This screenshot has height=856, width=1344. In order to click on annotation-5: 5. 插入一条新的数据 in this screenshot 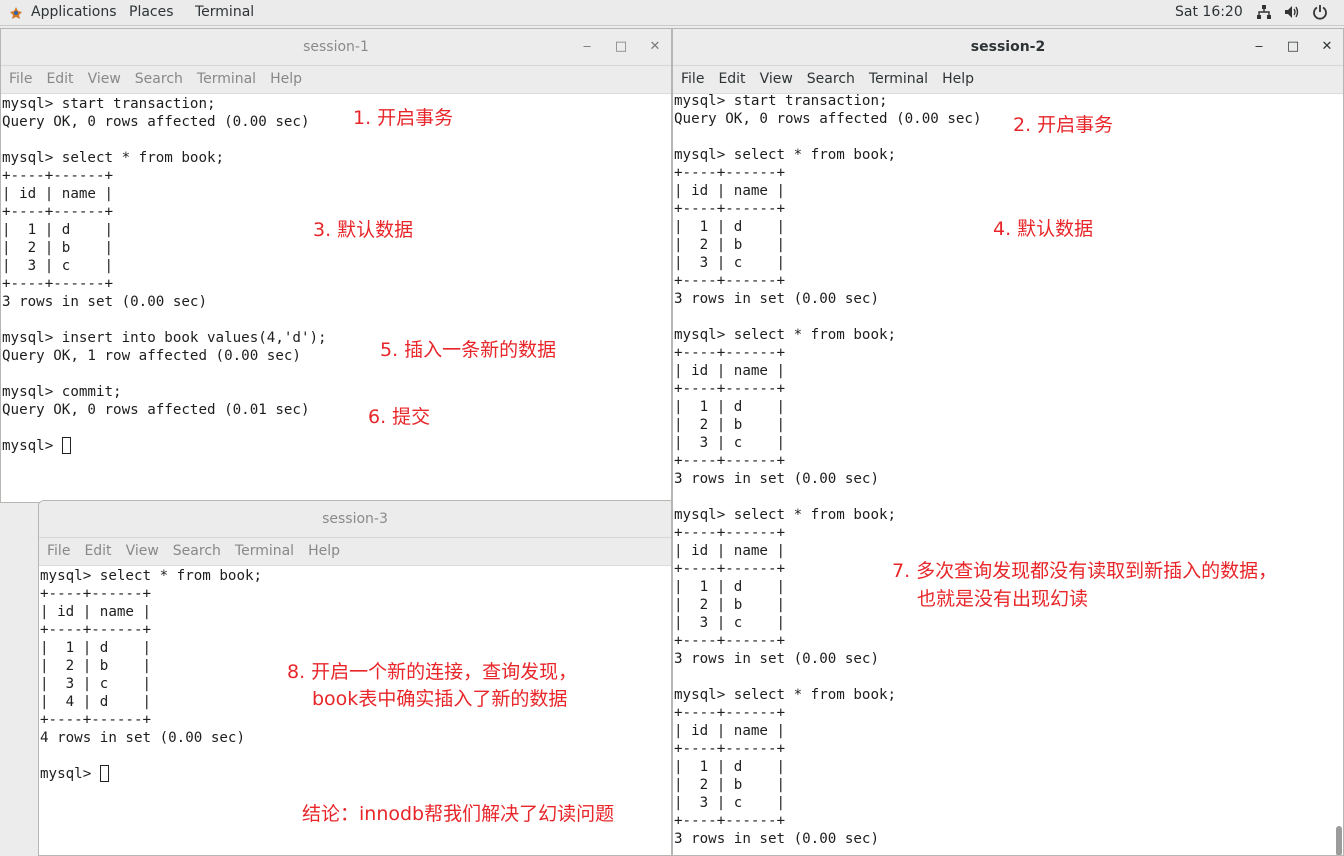, I will do `click(468, 350)`.